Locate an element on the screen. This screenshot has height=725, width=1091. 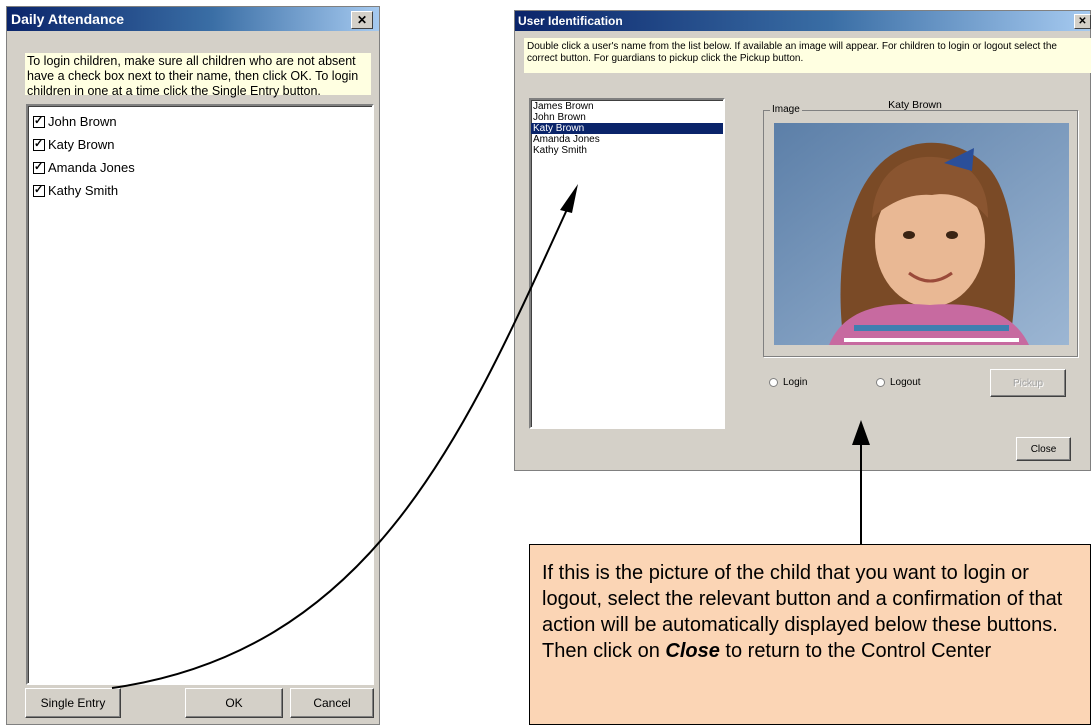
user-list-item: Kathy Smith is located at coordinates (627, 150).